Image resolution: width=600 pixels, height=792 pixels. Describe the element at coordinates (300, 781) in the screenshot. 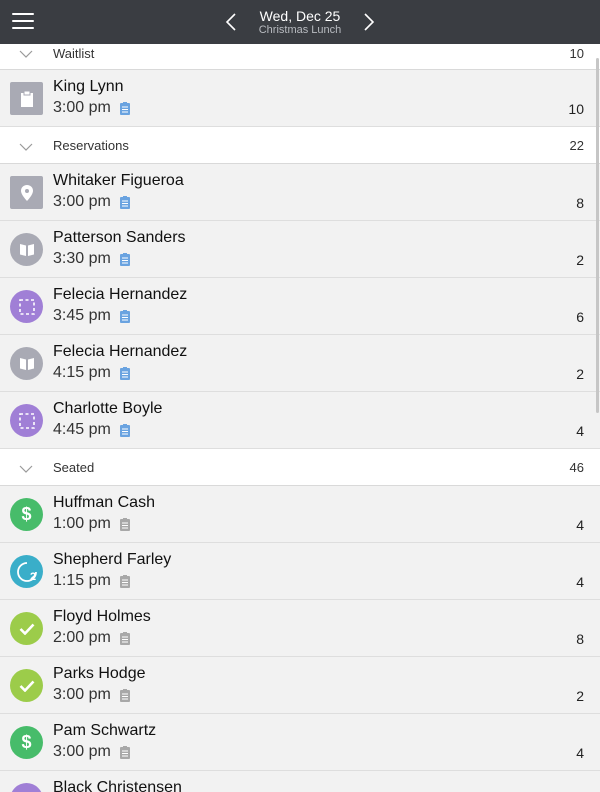

I see `guest-row: Black Christensen` at that location.